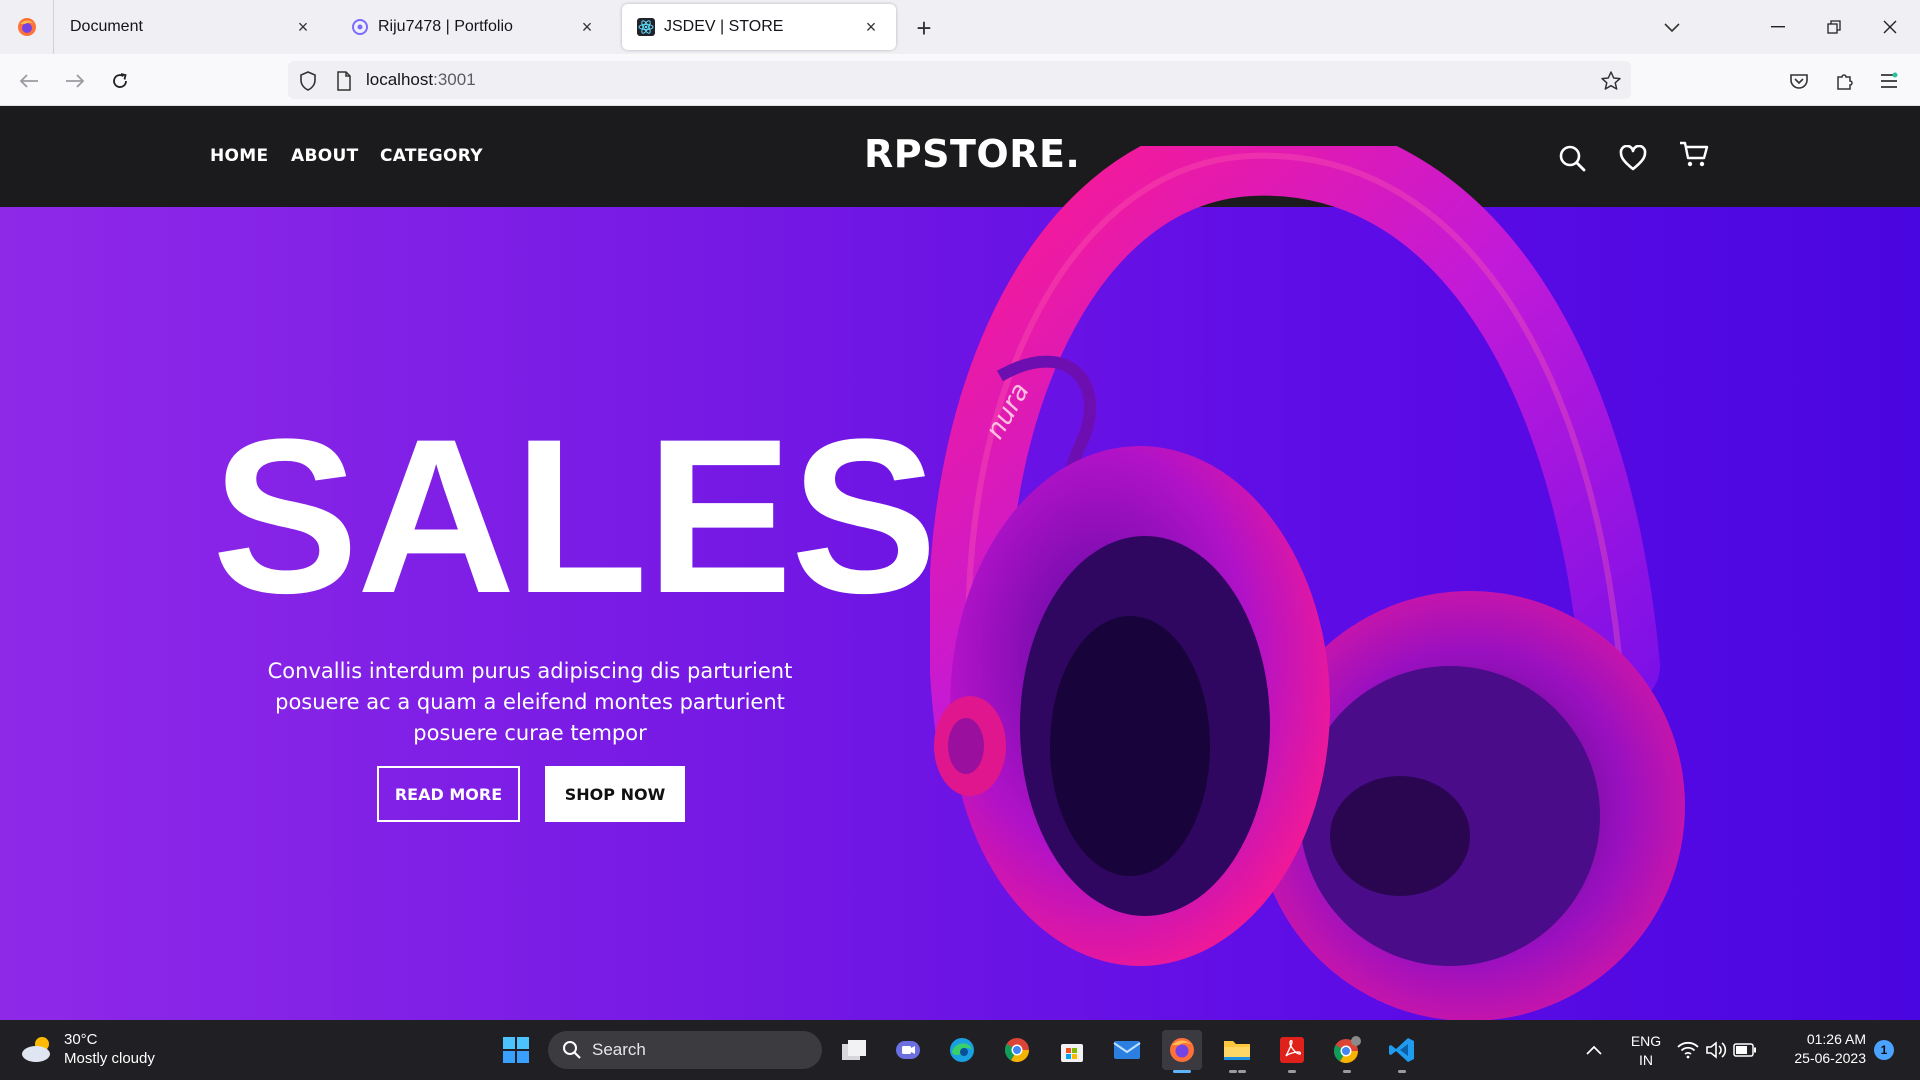  What do you see at coordinates (1717, 1050) in the screenshot?
I see `quick-settings-button` at bounding box center [1717, 1050].